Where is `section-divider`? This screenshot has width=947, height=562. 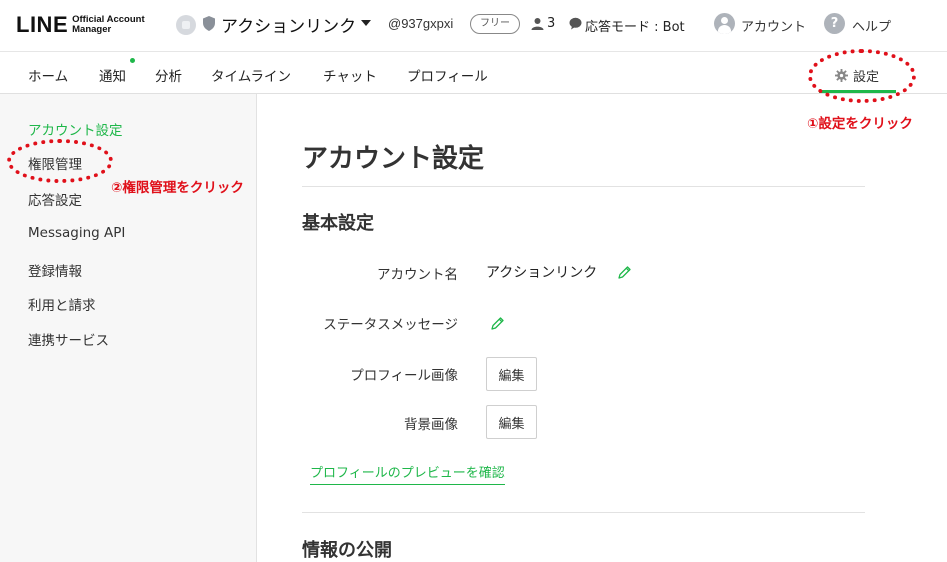 section-divider is located at coordinates (583, 512).